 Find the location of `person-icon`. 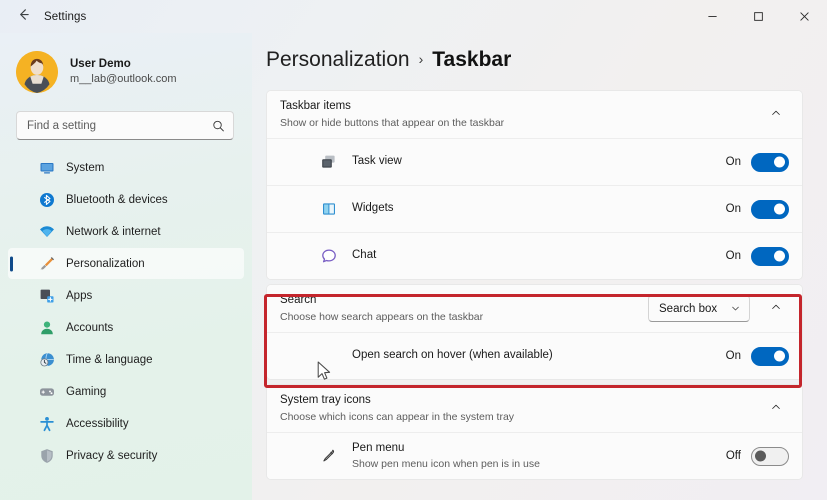

person-icon is located at coordinates (46, 327).